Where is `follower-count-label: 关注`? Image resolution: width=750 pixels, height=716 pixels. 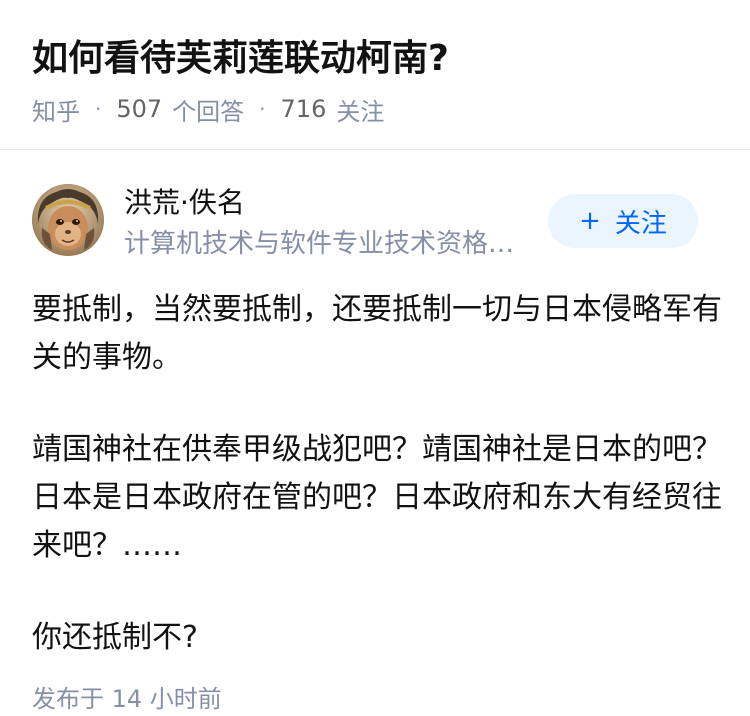 follower-count-label: 关注 is located at coordinates (360, 111).